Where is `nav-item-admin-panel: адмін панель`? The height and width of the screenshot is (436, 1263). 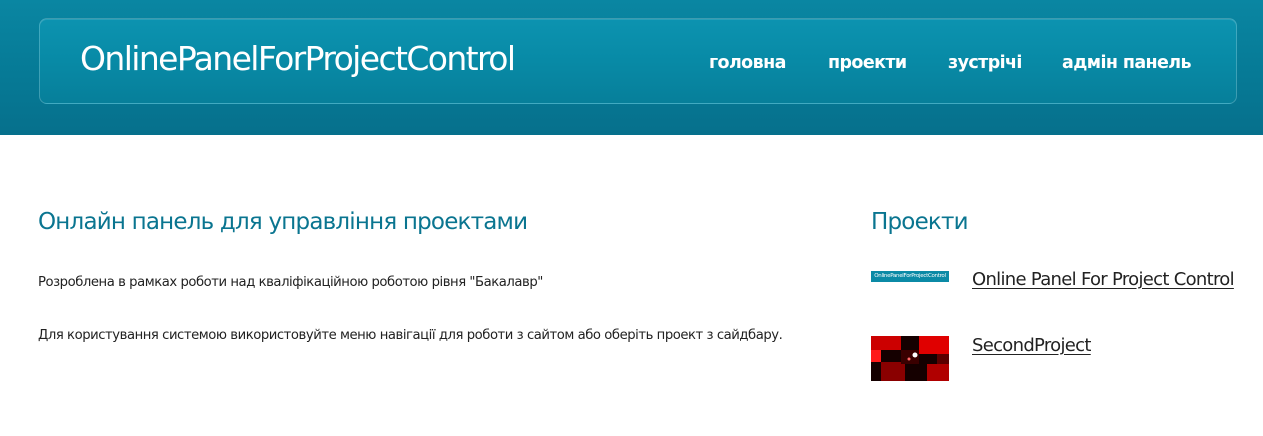 nav-item-admin-panel: адмін панель is located at coordinates (1127, 63).